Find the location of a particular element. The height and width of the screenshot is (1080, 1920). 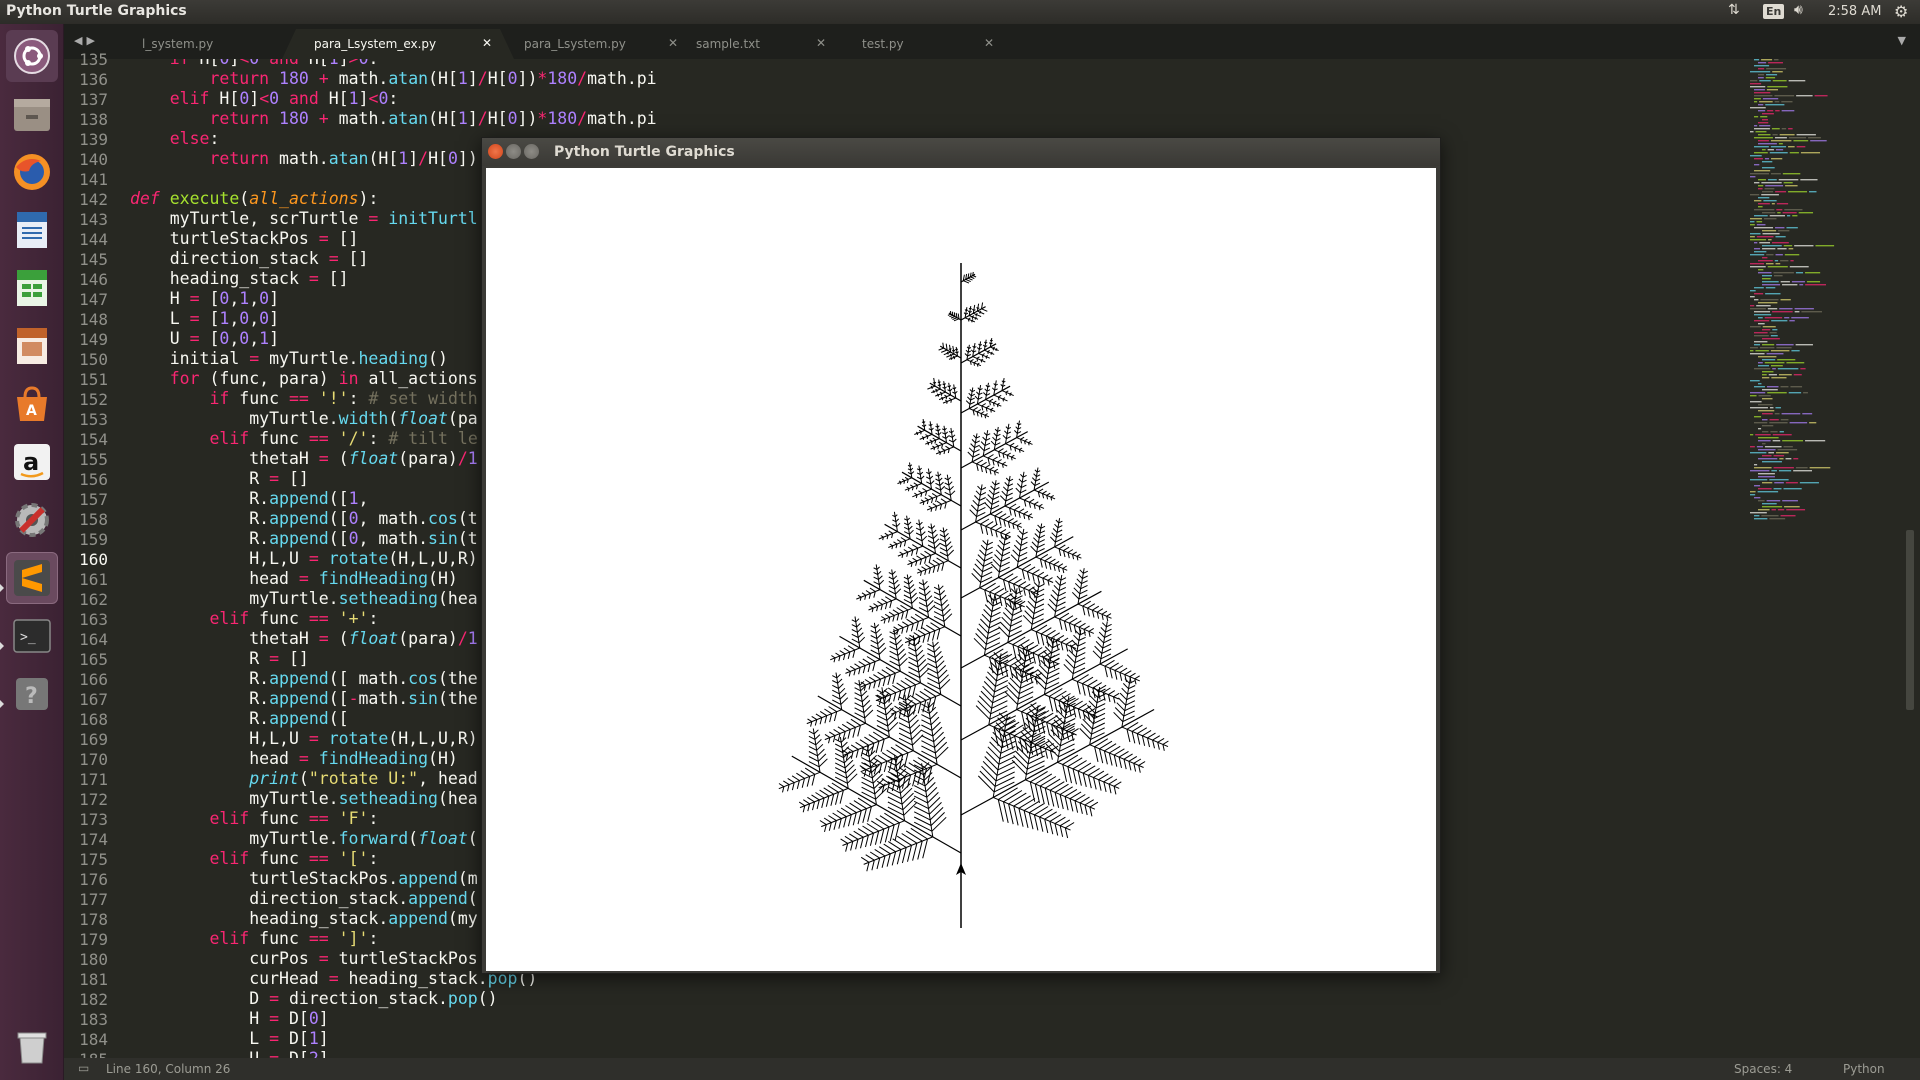

tab-sample: sample.txt ✕ is located at coordinates (755, 44).